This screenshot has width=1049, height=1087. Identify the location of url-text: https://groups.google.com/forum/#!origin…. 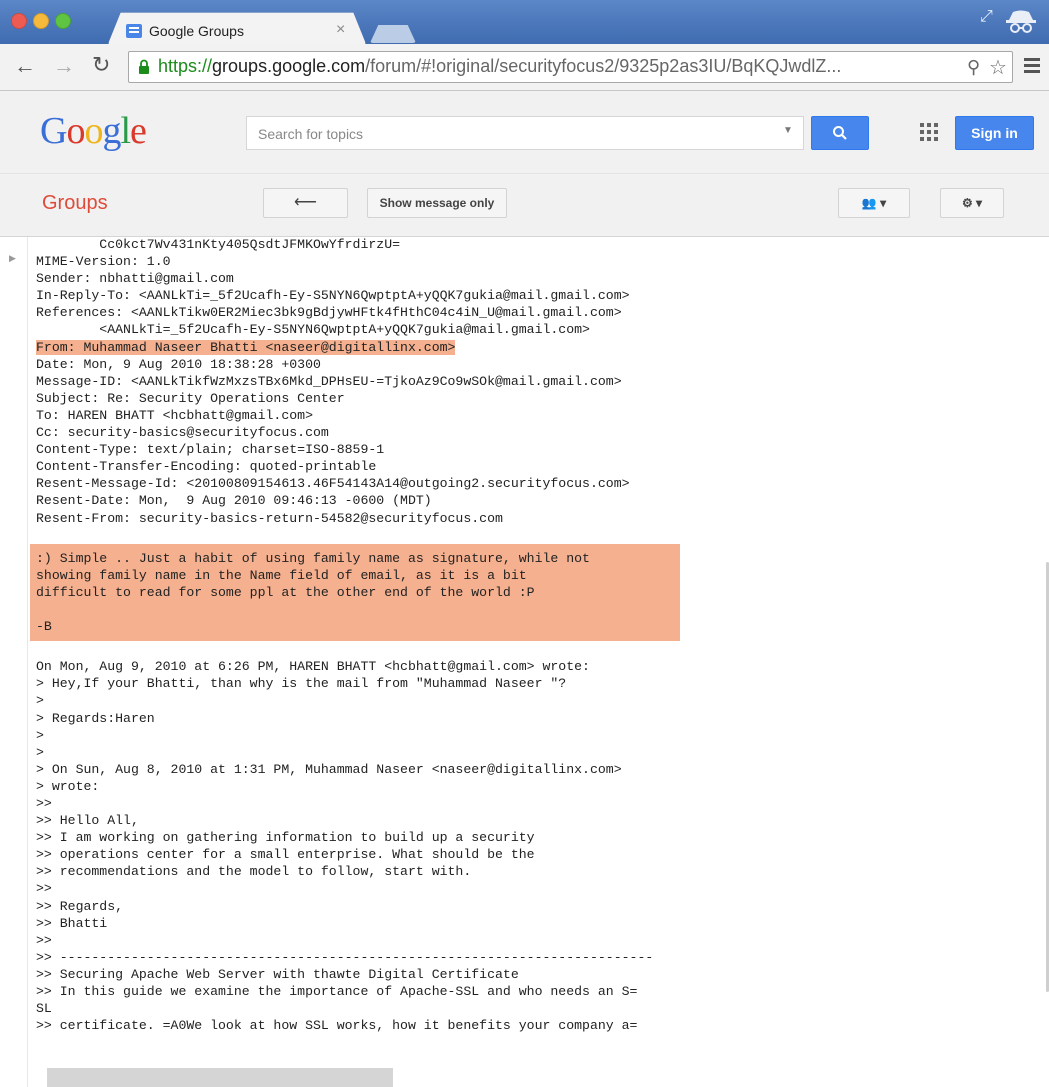
(499, 66).